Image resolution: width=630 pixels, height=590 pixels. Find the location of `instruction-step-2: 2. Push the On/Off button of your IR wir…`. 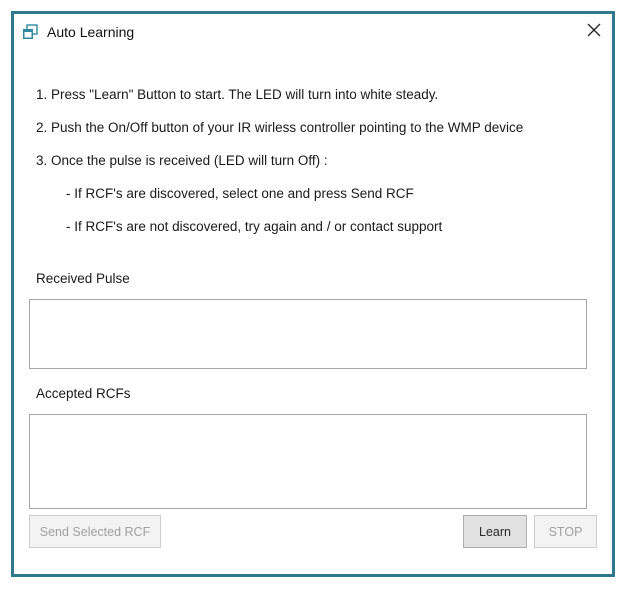

instruction-step-2: 2. Push the On/Off button of your IR wir… is located at coordinates (280, 127).